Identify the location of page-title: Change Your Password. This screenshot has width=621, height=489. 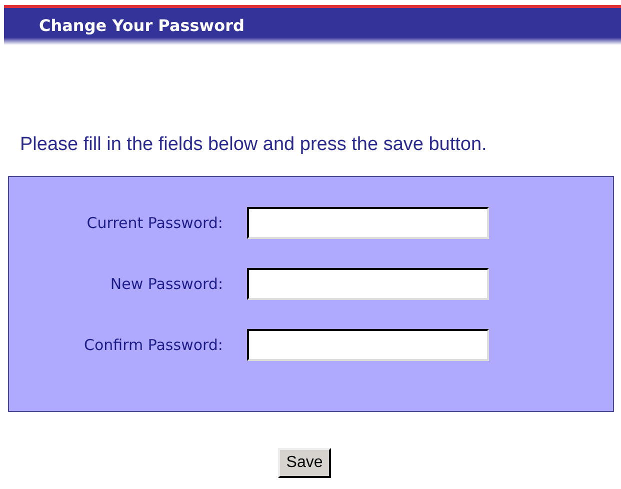
(141, 25).